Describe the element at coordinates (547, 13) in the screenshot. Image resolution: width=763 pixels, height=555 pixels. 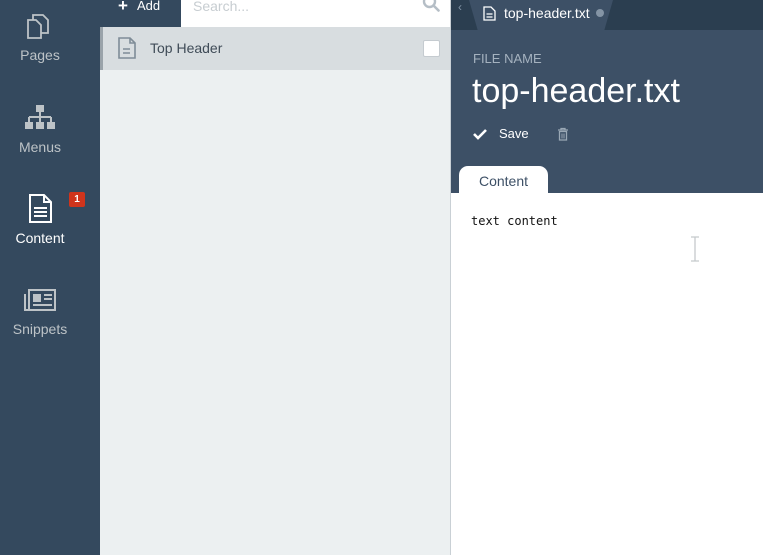
I see `tab-title: top-header.txt` at that location.